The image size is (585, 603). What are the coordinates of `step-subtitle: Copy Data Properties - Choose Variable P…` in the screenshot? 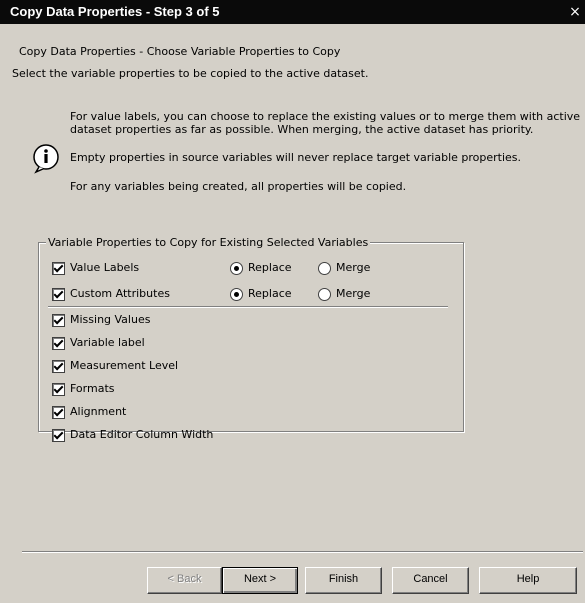 It's located at (180, 51).